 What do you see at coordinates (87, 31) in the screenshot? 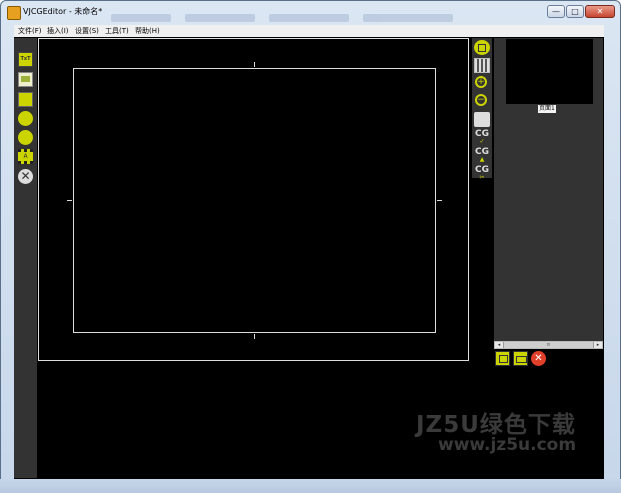
I see `menu-settings: 设置(S)` at bounding box center [87, 31].